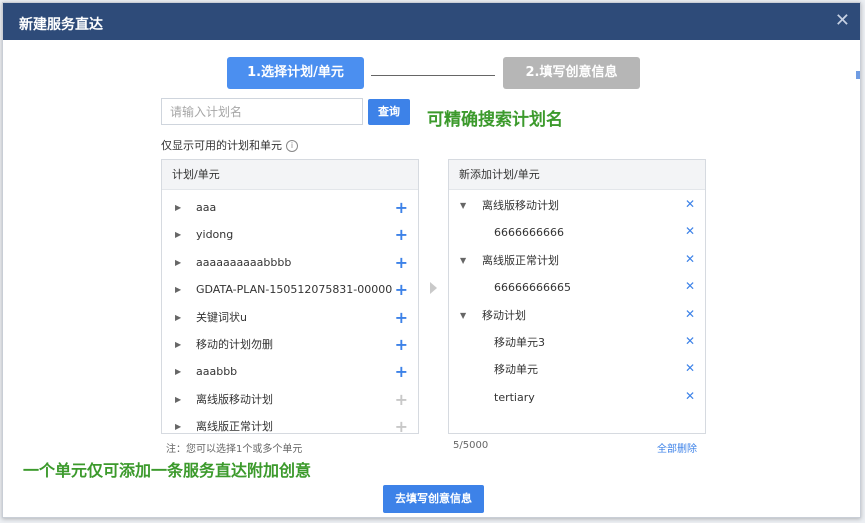  What do you see at coordinates (295, 73) in the screenshot?
I see `step-1-select-plan: 1.选择计划/单元` at bounding box center [295, 73].